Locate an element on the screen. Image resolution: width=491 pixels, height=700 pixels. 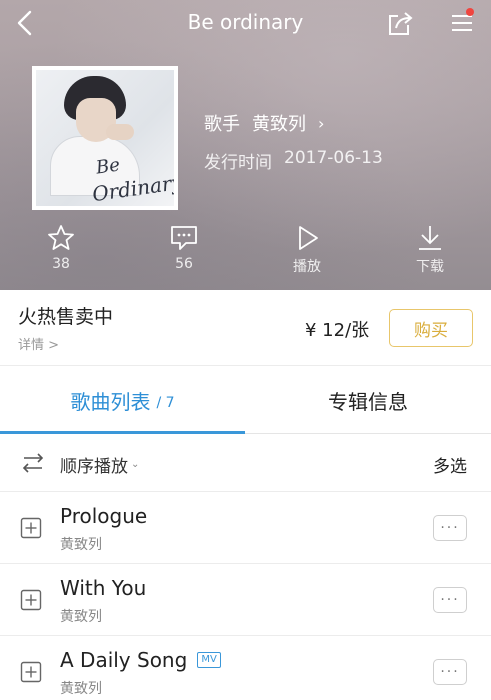
singer-label: 歌手 is located at coordinates (222, 124).